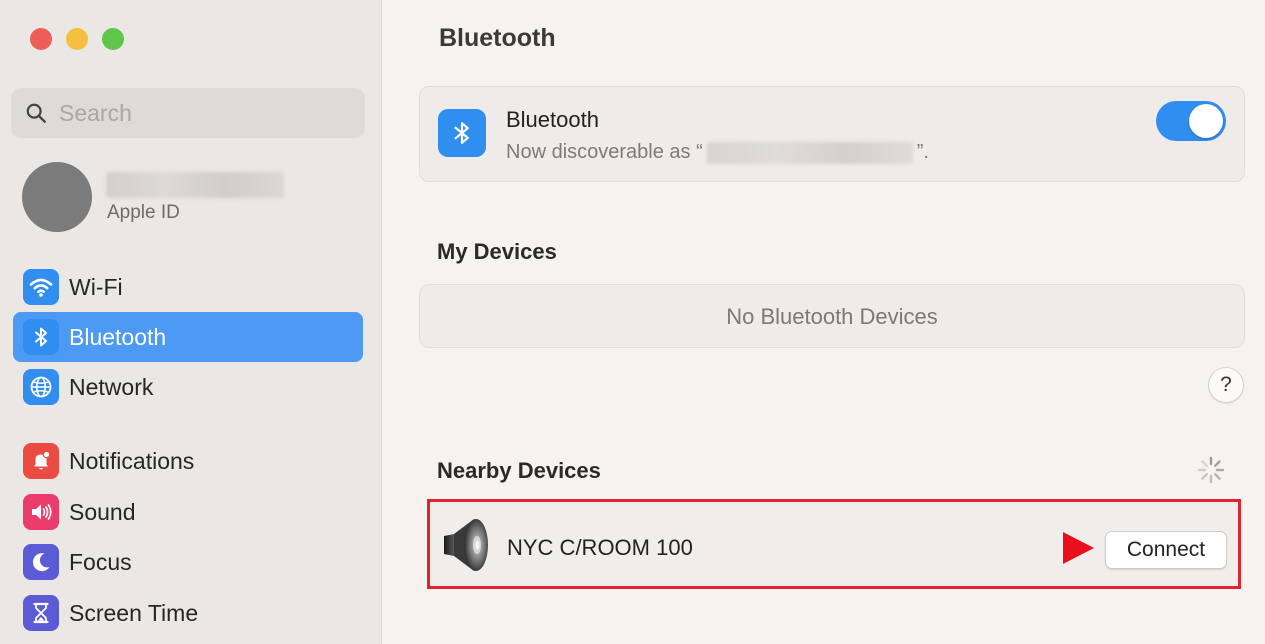 This screenshot has height=644, width=1265. What do you see at coordinates (497, 38) in the screenshot?
I see `page-title: Bluetooth` at bounding box center [497, 38].